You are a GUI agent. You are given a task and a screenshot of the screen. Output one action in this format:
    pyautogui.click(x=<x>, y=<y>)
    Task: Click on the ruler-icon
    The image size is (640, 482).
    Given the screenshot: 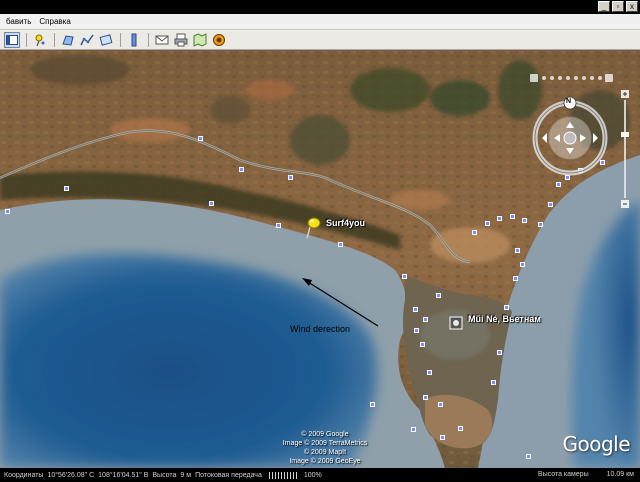 What is the action you would take?
    pyautogui.click(x=134, y=39)
    